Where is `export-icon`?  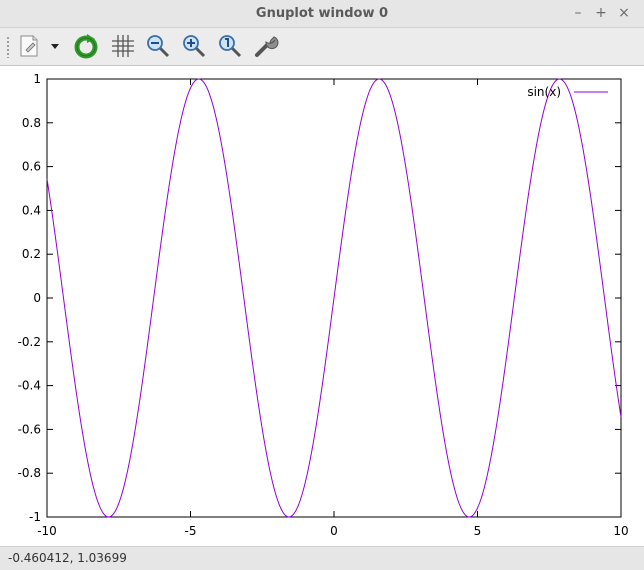
export-icon is located at coordinates (29, 46).